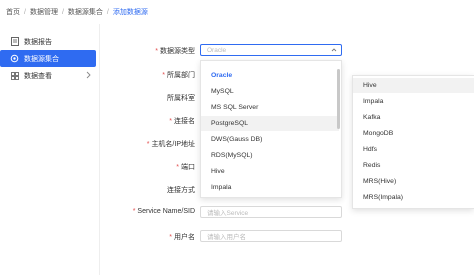  I want to click on dropdown-option-kafka: Kafka, so click(413, 117).